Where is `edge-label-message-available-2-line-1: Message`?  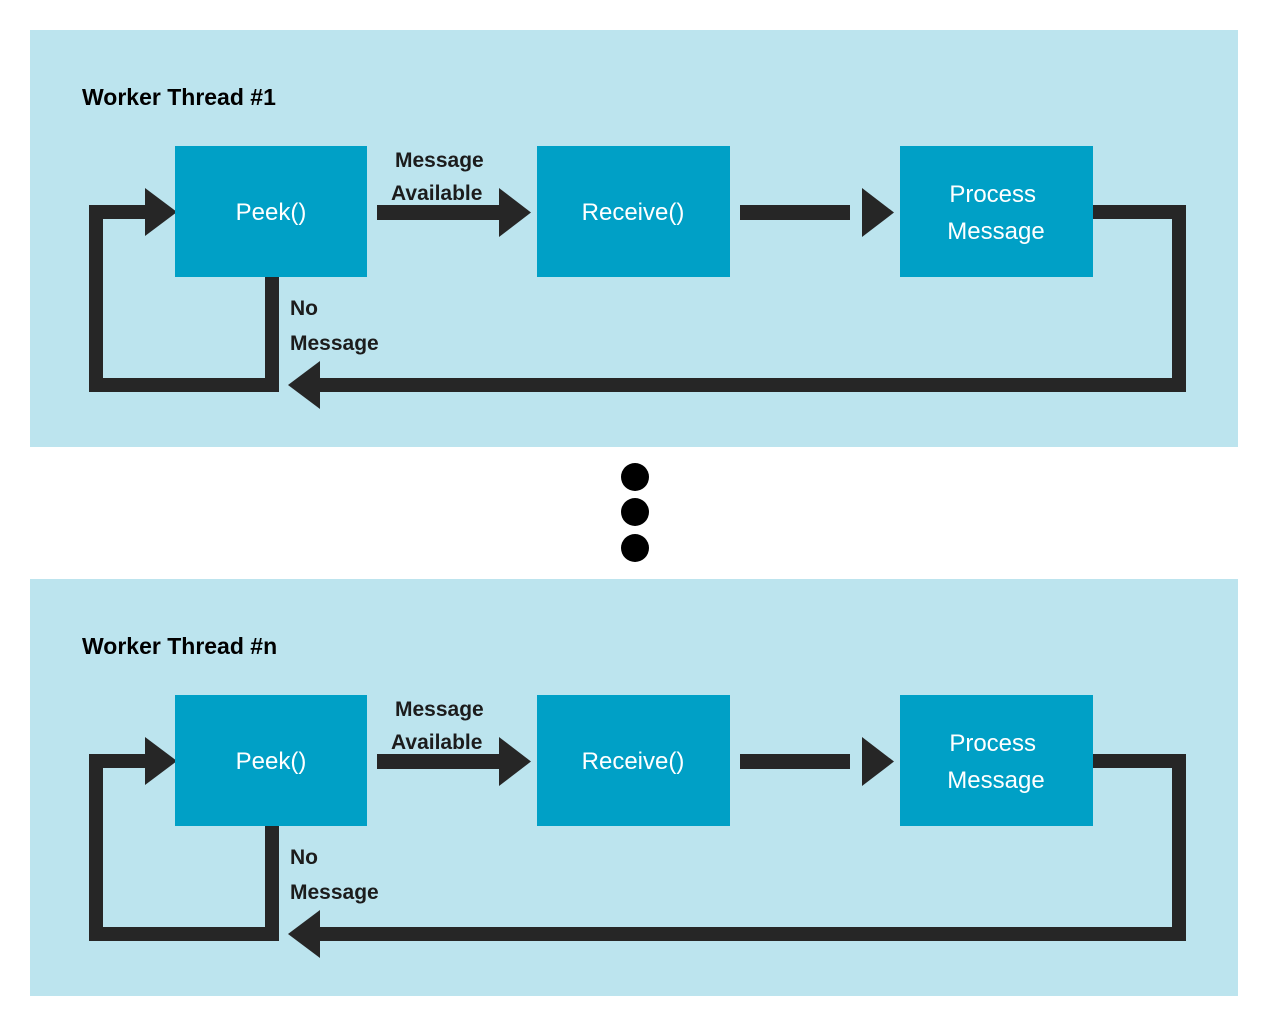 edge-label-message-available-2-line-1: Message is located at coordinates (439, 709).